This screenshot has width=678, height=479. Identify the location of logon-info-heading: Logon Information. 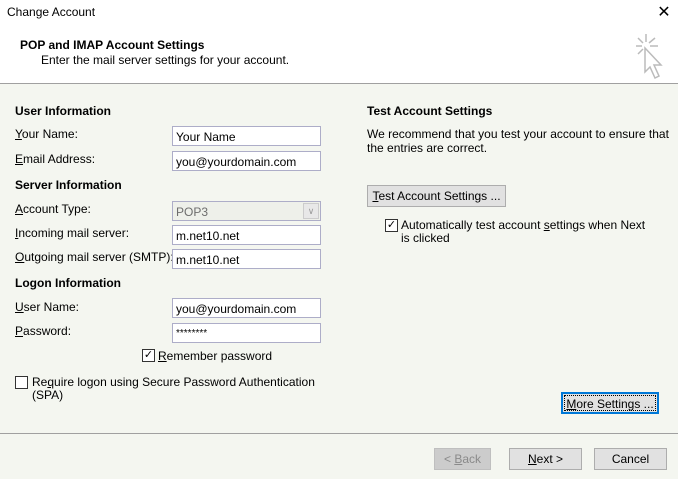
(68, 283).